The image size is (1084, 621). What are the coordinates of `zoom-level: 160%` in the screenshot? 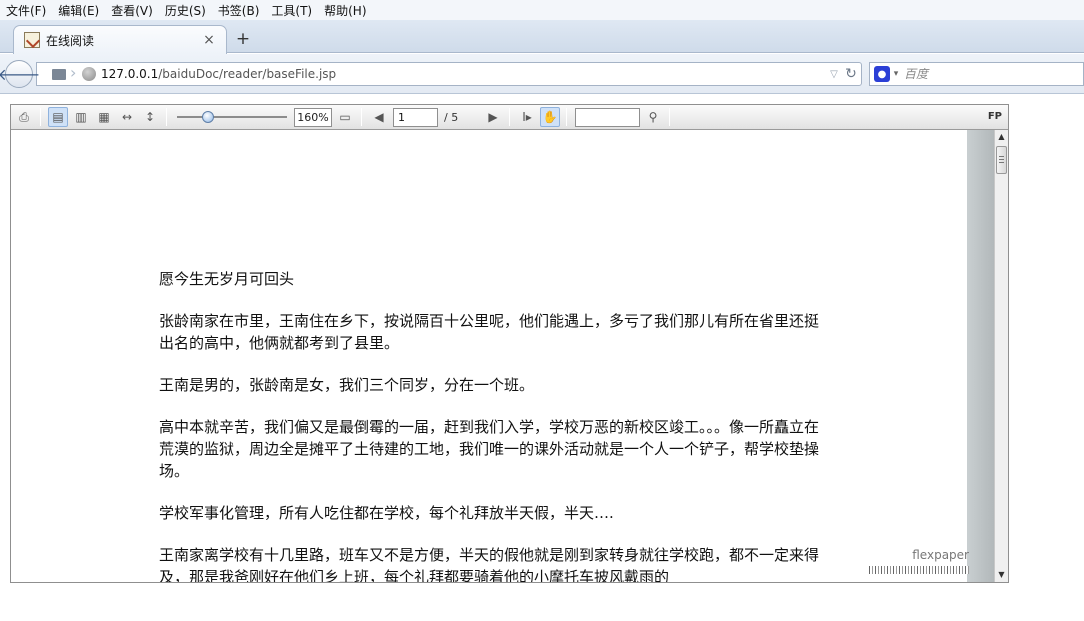 It's located at (313, 117).